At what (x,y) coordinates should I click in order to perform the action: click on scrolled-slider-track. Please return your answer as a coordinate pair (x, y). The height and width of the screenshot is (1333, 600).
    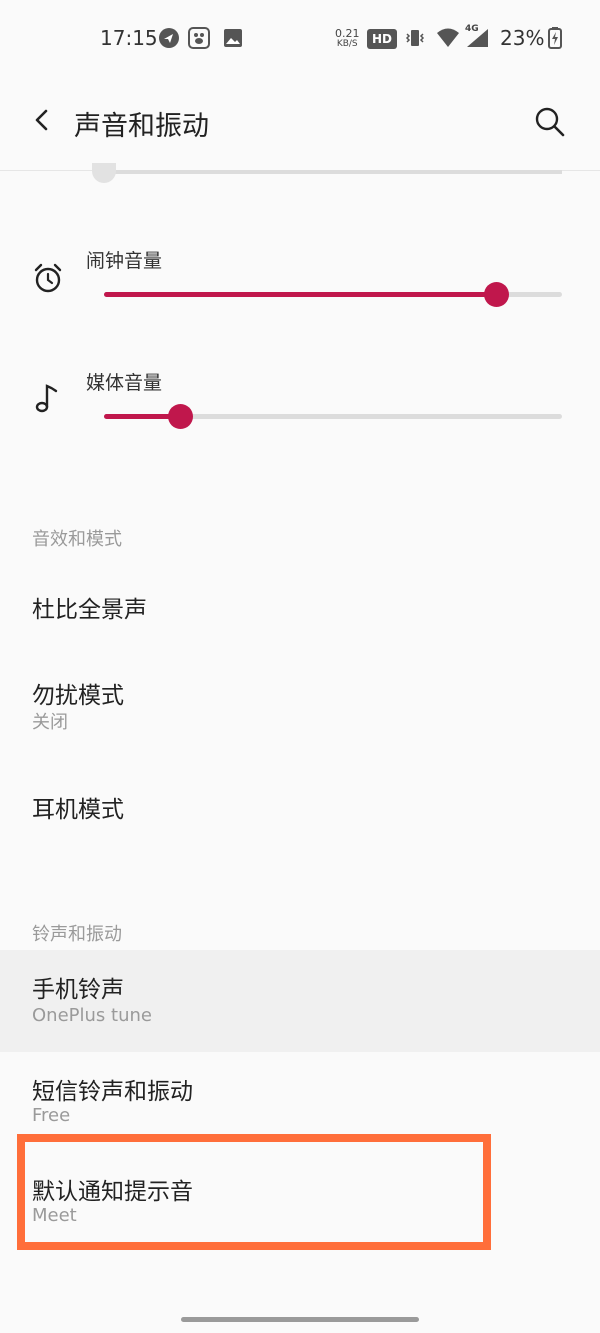
    Looking at the image, I should click on (333, 172).